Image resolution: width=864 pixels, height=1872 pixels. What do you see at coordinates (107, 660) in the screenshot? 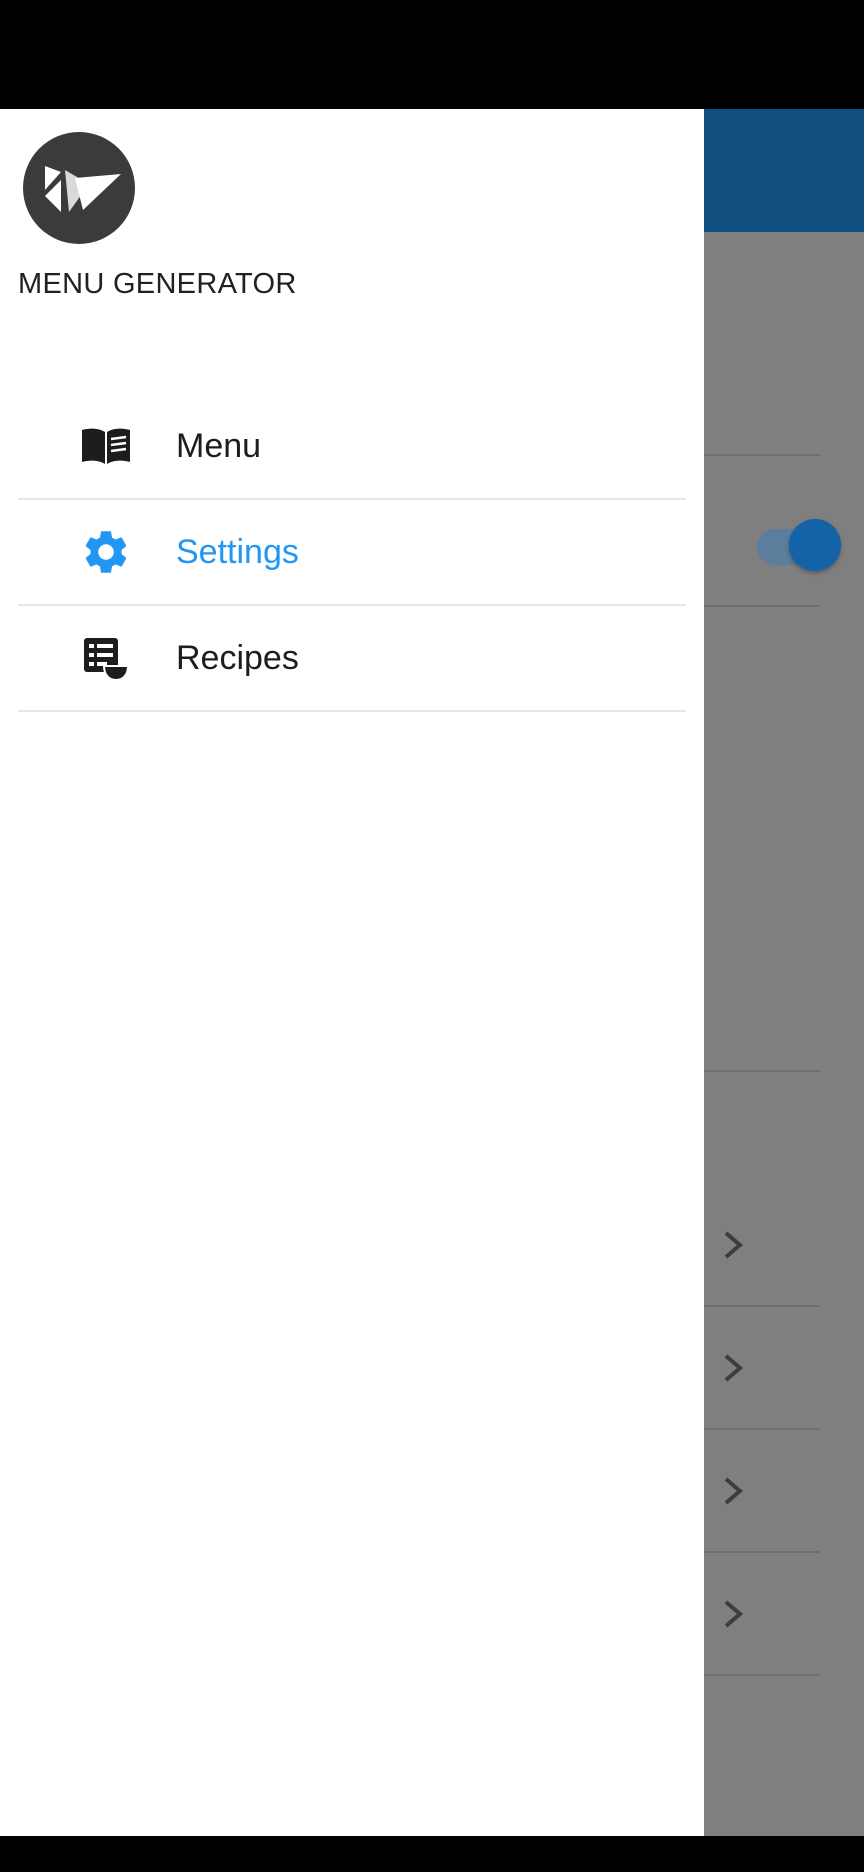
I see `recipes-icon` at bounding box center [107, 660].